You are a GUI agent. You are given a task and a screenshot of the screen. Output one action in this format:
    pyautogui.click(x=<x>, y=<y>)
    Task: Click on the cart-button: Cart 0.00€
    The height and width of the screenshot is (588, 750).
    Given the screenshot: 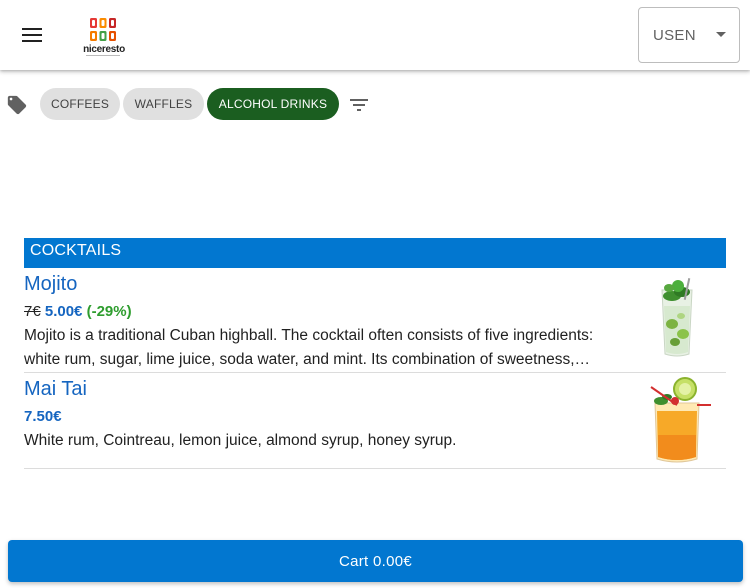 What is the action you would take?
    pyautogui.click(x=375, y=561)
    